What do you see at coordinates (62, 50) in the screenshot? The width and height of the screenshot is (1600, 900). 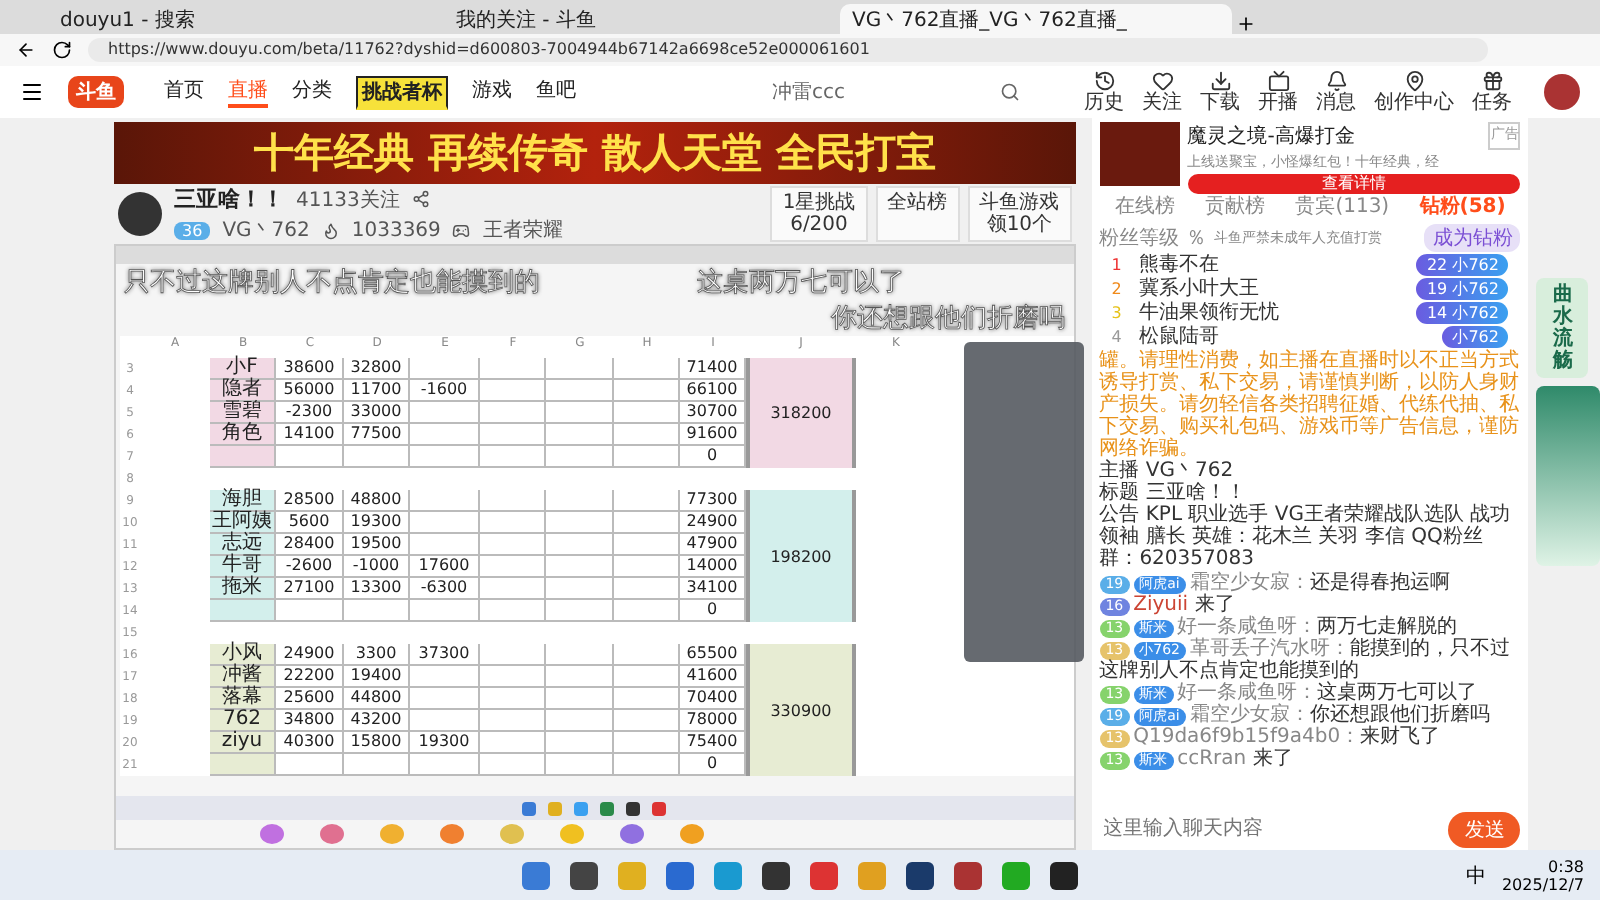 I see `reload-icon` at bounding box center [62, 50].